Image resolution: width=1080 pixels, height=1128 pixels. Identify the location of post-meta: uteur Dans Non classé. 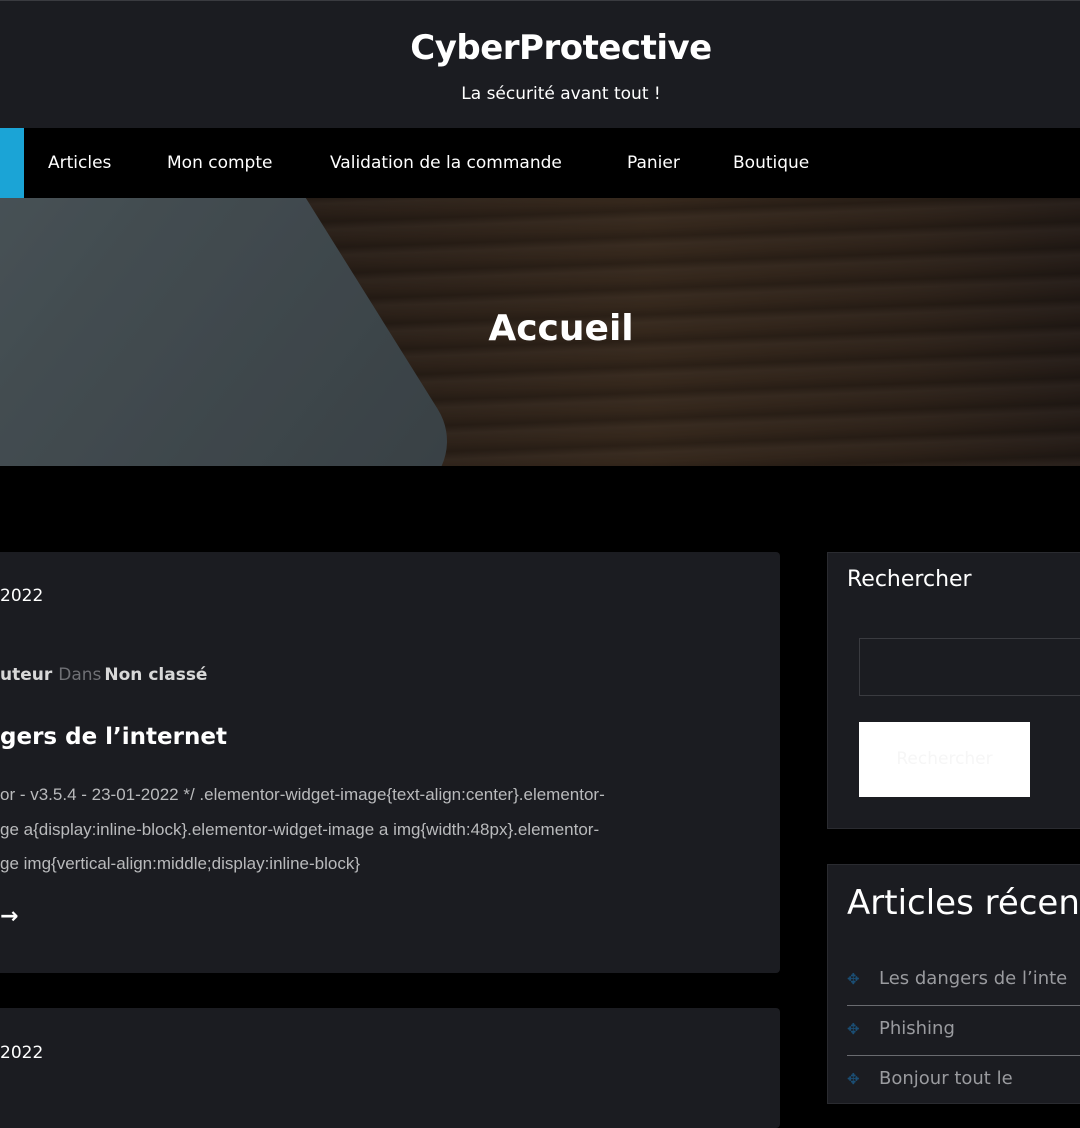
(103, 675).